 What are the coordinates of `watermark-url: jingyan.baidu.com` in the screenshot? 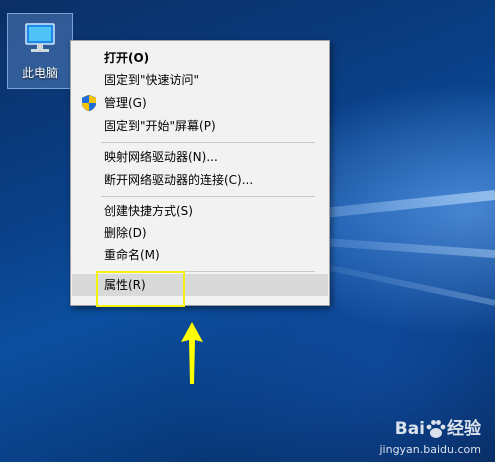 It's located at (430, 449).